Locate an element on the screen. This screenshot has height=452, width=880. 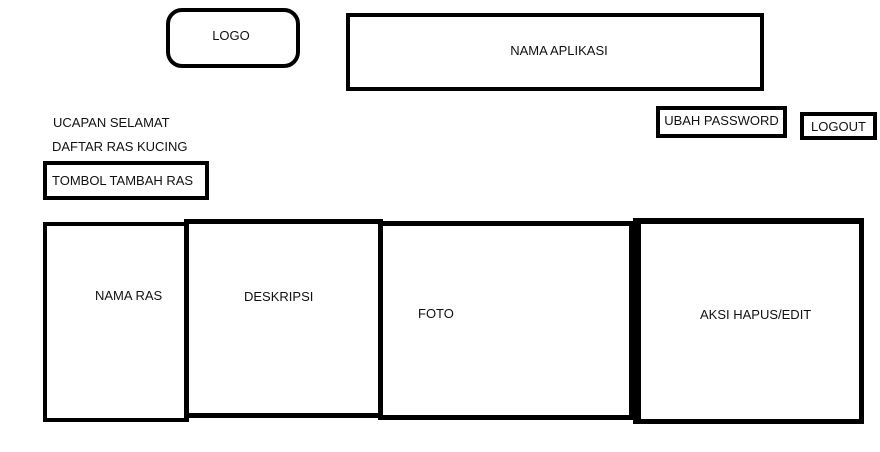
add-breed-button: TOMBOL TAMBAH RAS is located at coordinates (126, 180).